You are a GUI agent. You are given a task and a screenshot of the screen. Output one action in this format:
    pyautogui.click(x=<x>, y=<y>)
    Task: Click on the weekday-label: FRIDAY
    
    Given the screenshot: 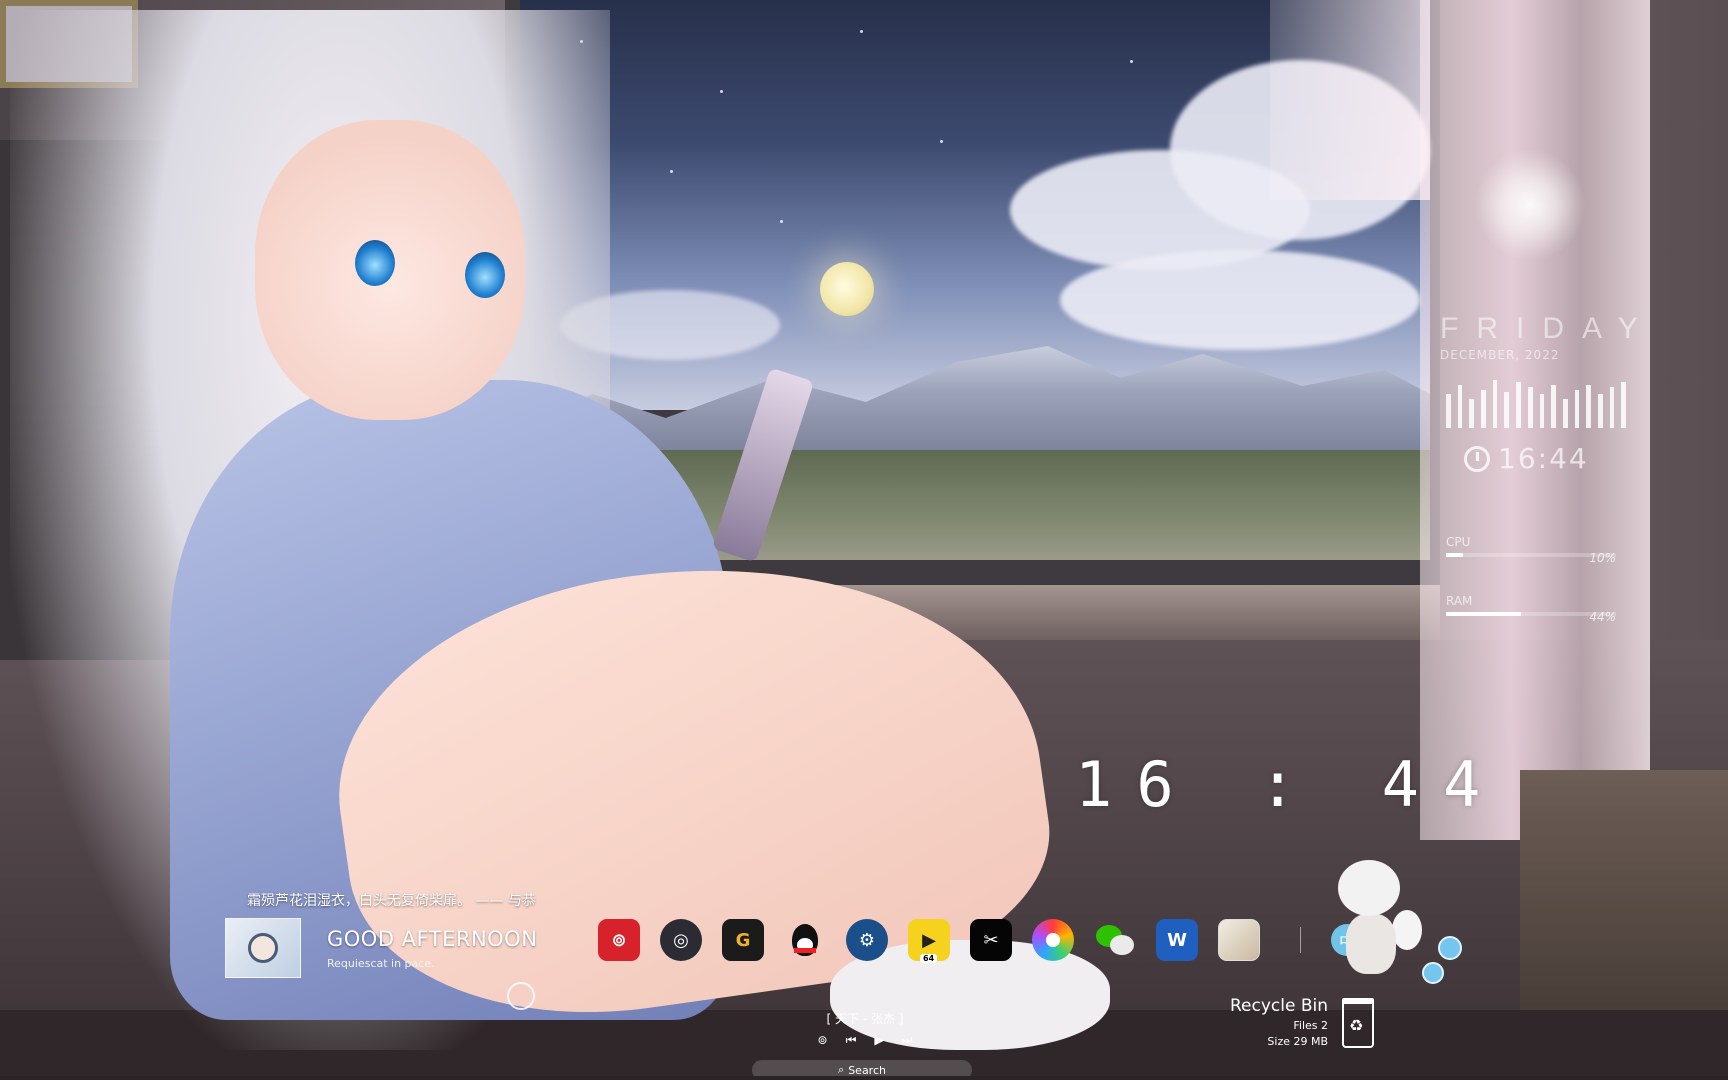 What is the action you would take?
    pyautogui.click(x=1548, y=328)
    